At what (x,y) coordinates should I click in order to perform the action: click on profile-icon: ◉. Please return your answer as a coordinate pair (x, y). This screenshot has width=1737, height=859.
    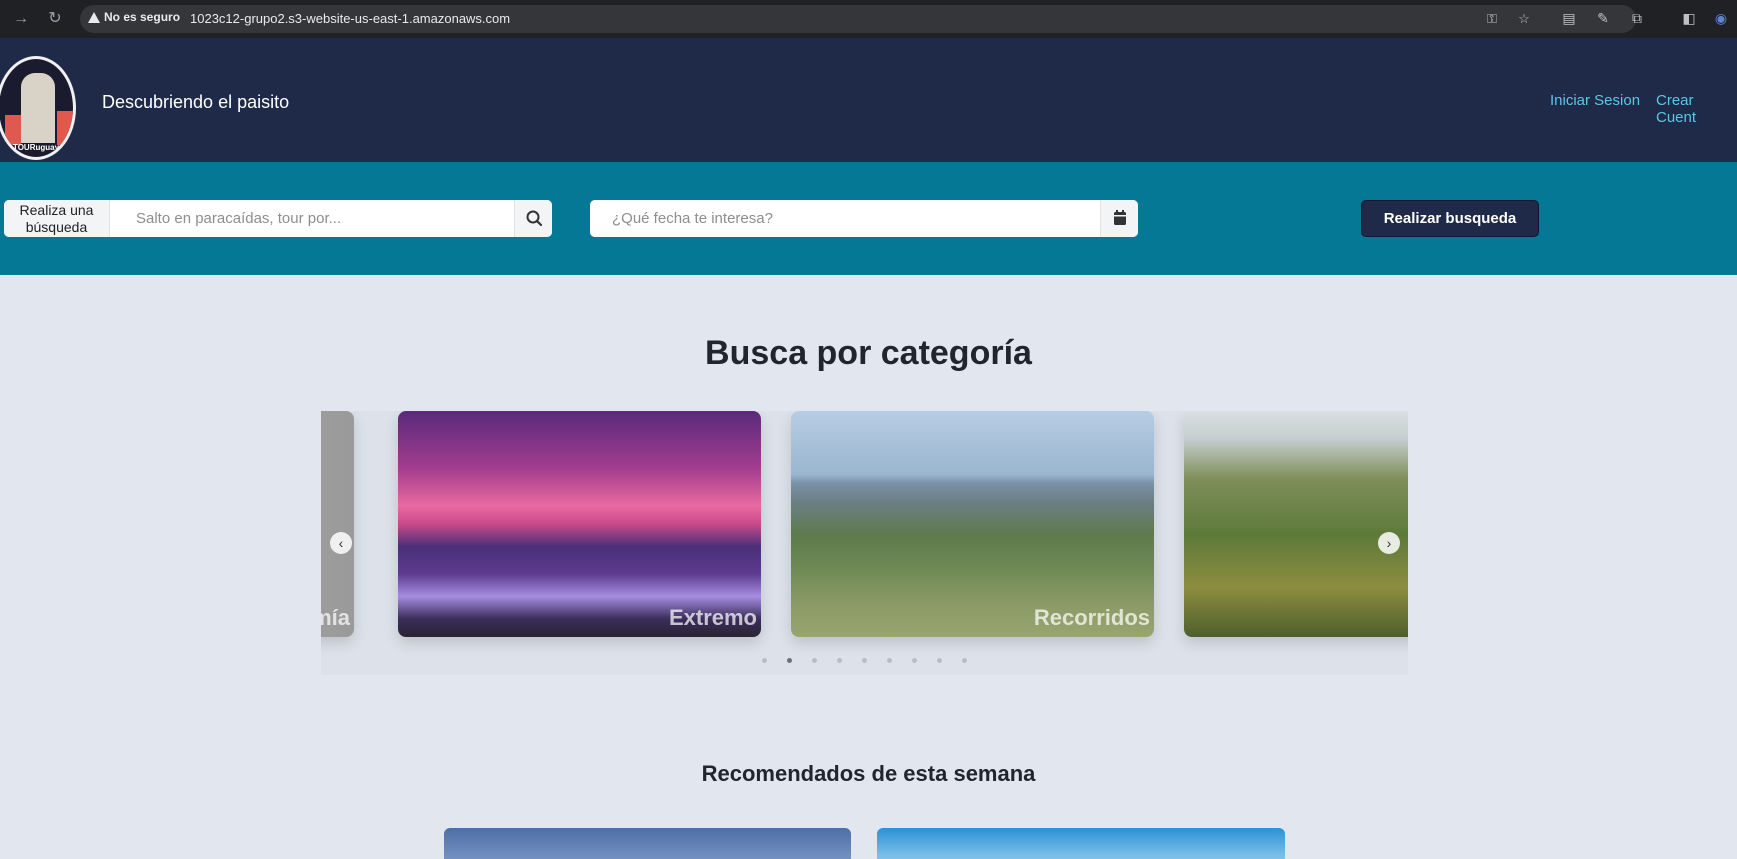
    Looking at the image, I should click on (1721, 18).